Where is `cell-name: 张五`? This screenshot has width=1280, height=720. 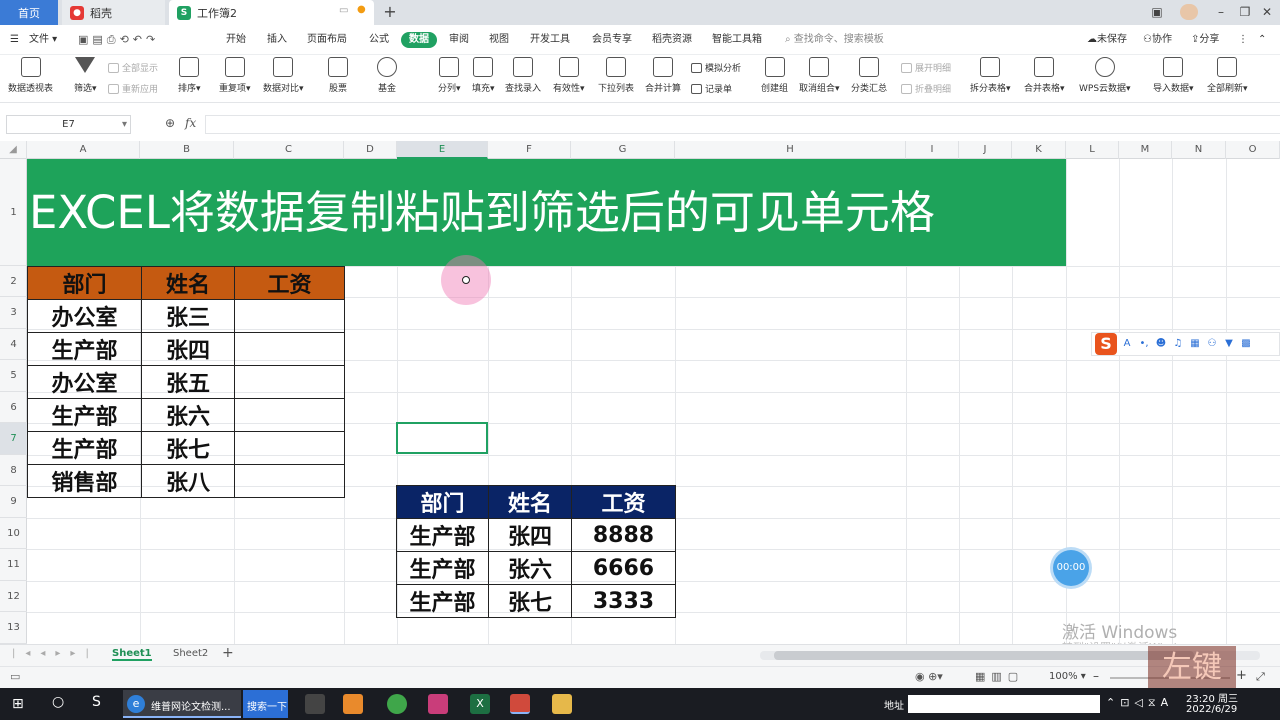 cell-name: 张五 is located at coordinates (188, 382).